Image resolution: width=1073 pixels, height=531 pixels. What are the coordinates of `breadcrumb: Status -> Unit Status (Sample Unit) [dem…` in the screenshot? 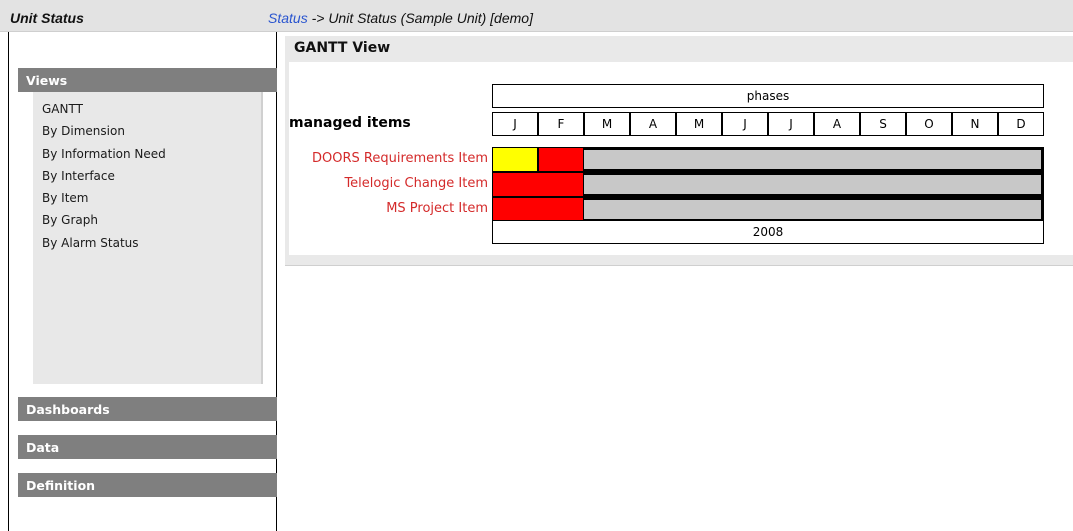 It's located at (400, 18).